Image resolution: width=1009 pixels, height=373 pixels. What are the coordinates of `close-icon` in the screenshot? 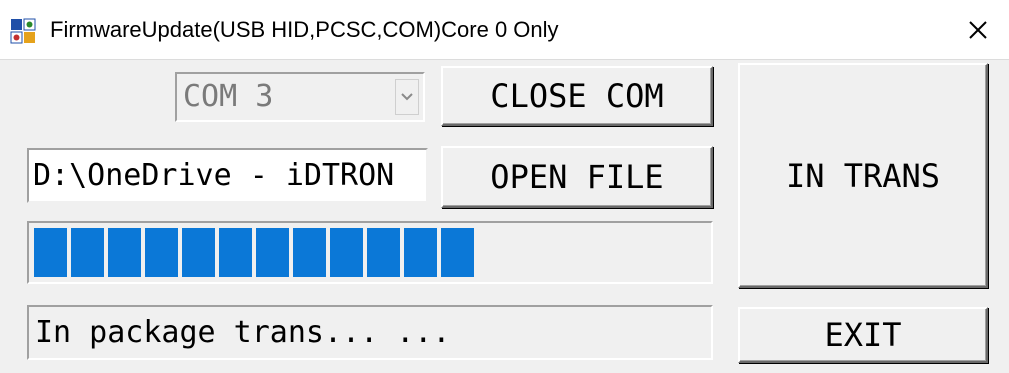 It's located at (978, 29).